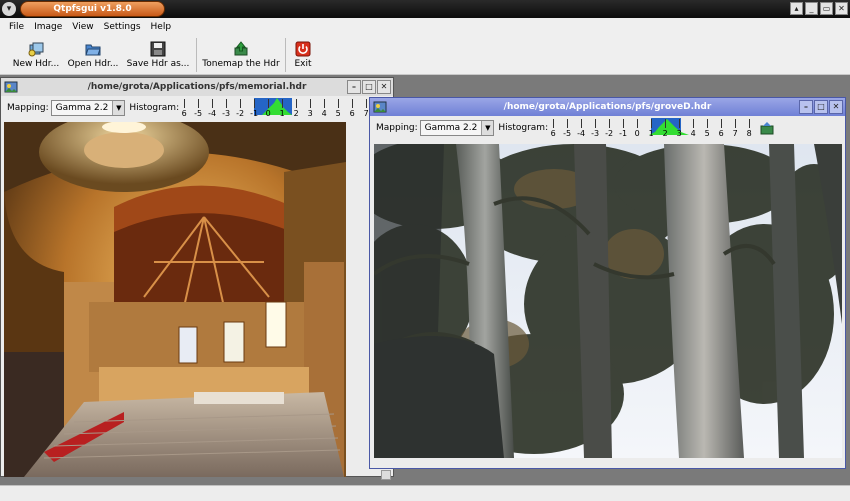 The width and height of the screenshot is (850, 501). I want to click on window-close-button: ✕, so click(841, 8).